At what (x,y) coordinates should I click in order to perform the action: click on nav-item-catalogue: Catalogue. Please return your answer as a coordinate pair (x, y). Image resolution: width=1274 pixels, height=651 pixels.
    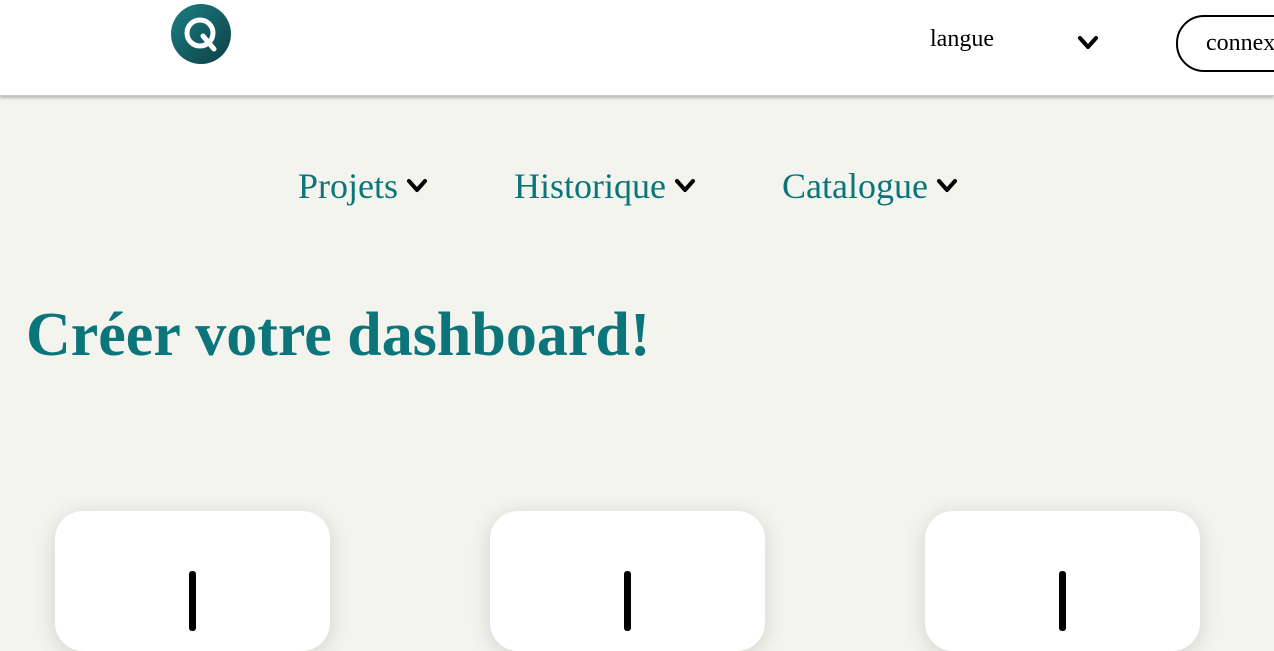
    Looking at the image, I should click on (870, 186).